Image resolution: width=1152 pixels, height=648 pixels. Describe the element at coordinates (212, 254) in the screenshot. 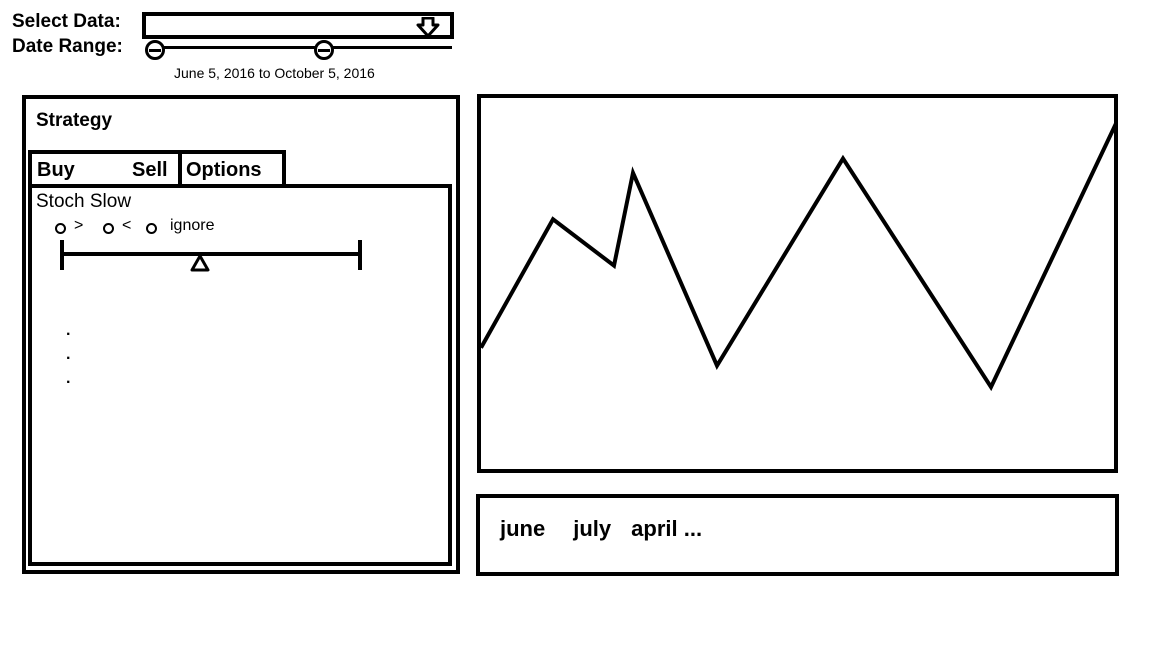

I see `threshold-slider-track` at that location.